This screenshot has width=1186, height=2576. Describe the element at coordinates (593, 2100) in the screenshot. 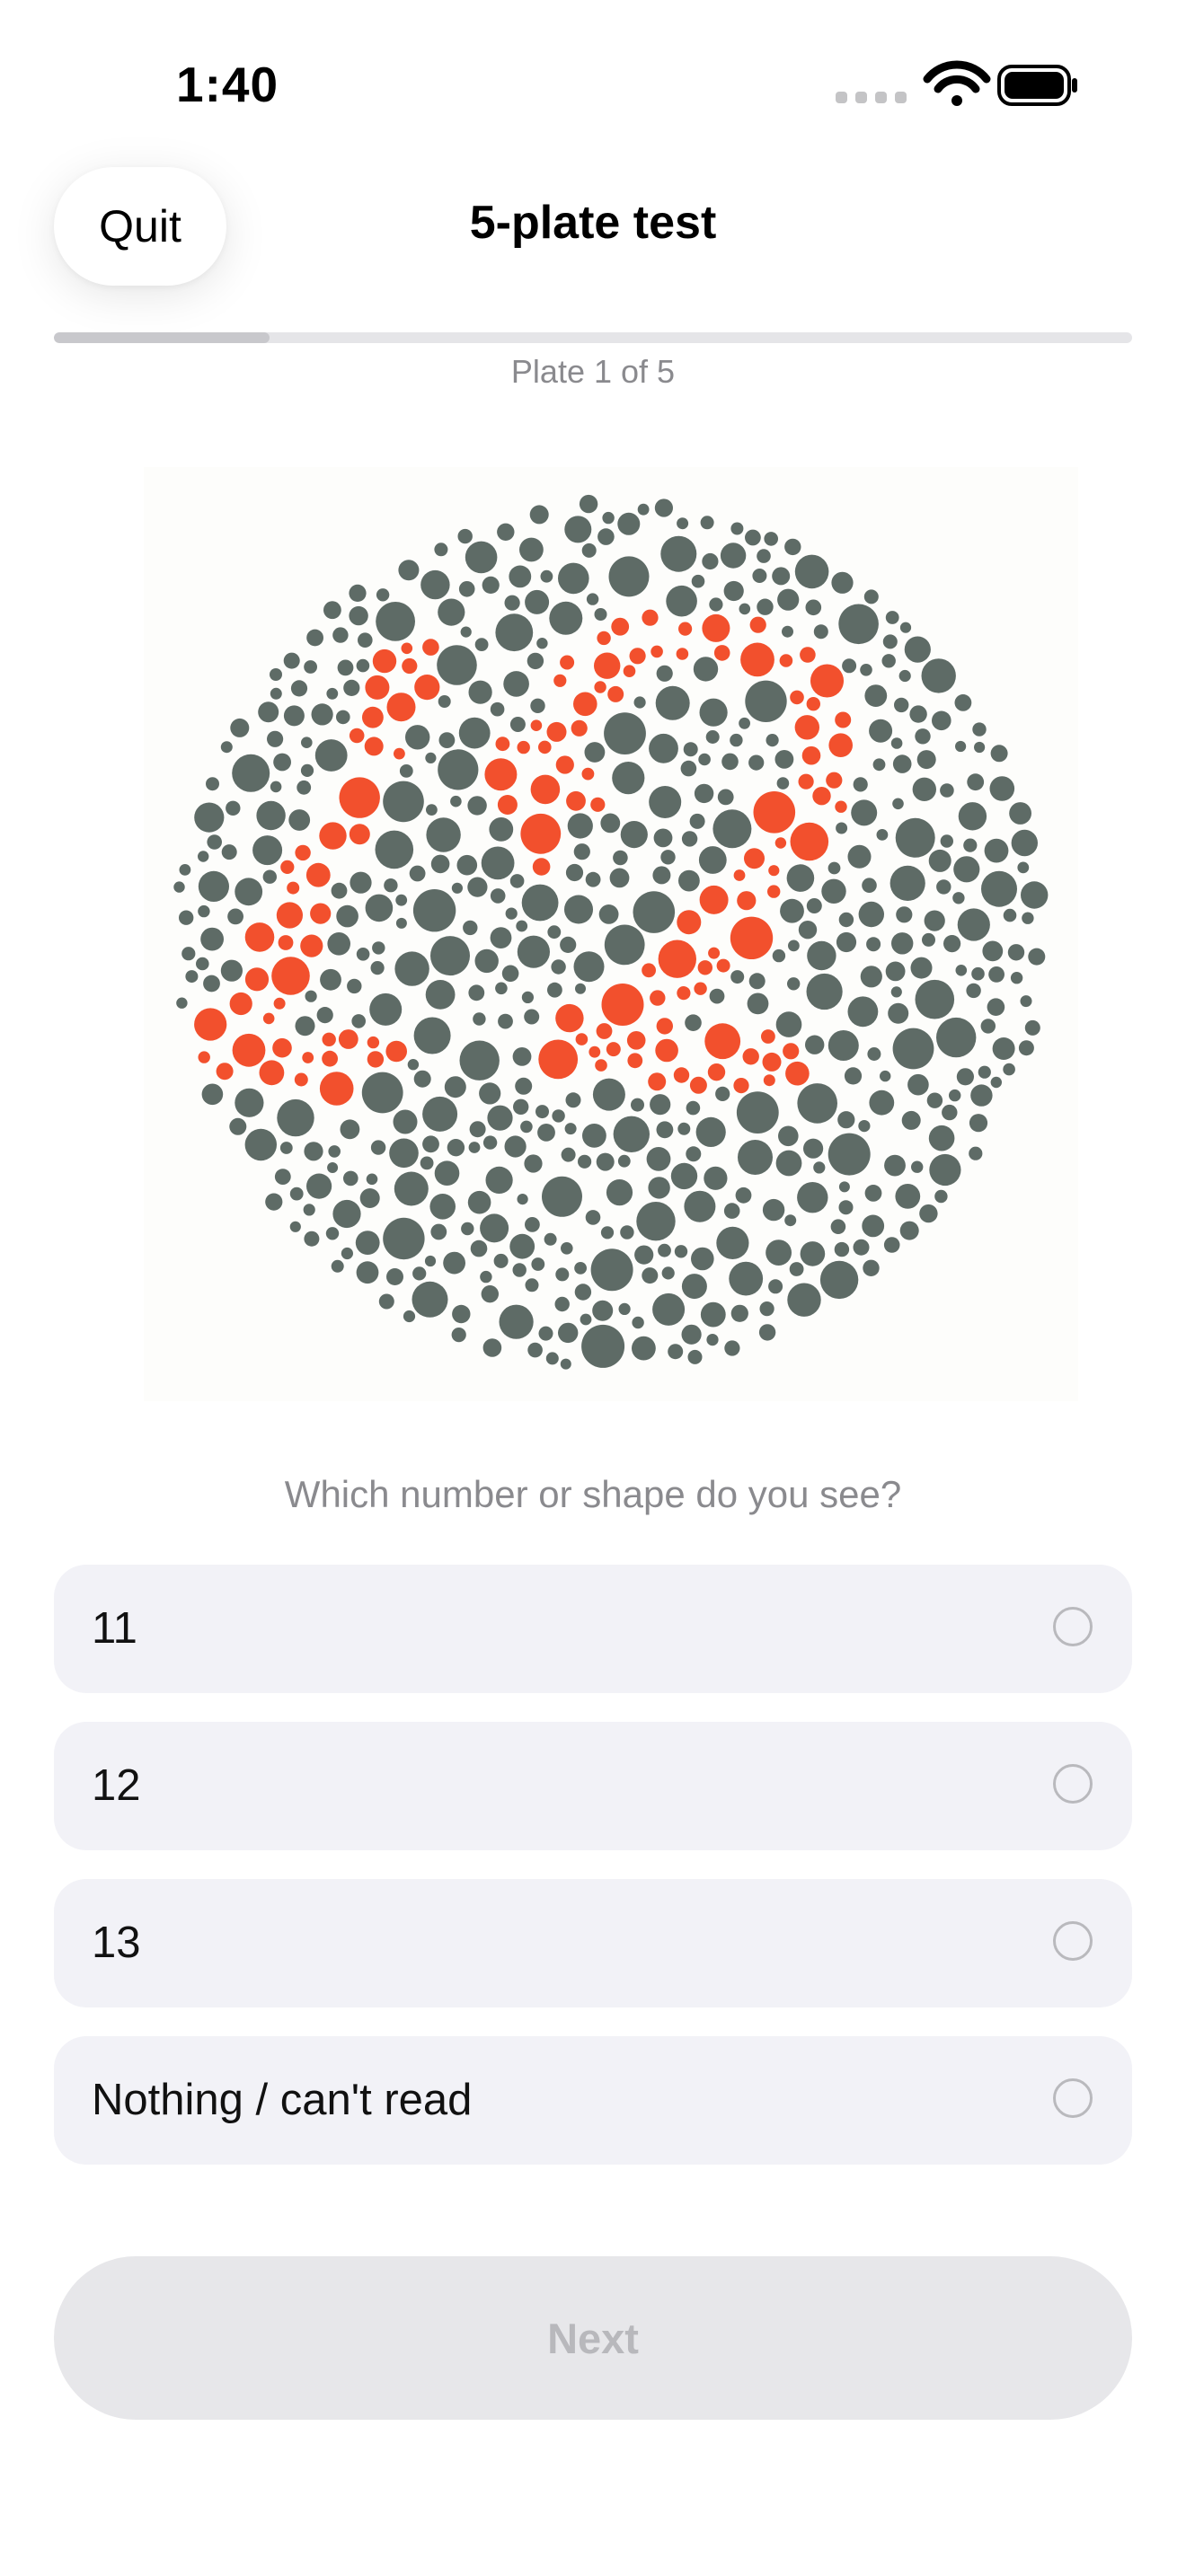

I see `option-nothing: Nothing / can't read` at that location.